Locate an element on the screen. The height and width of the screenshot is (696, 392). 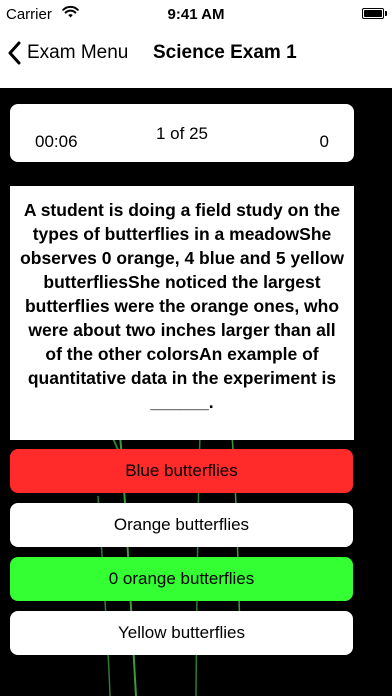
score: 0 is located at coordinates (324, 141).